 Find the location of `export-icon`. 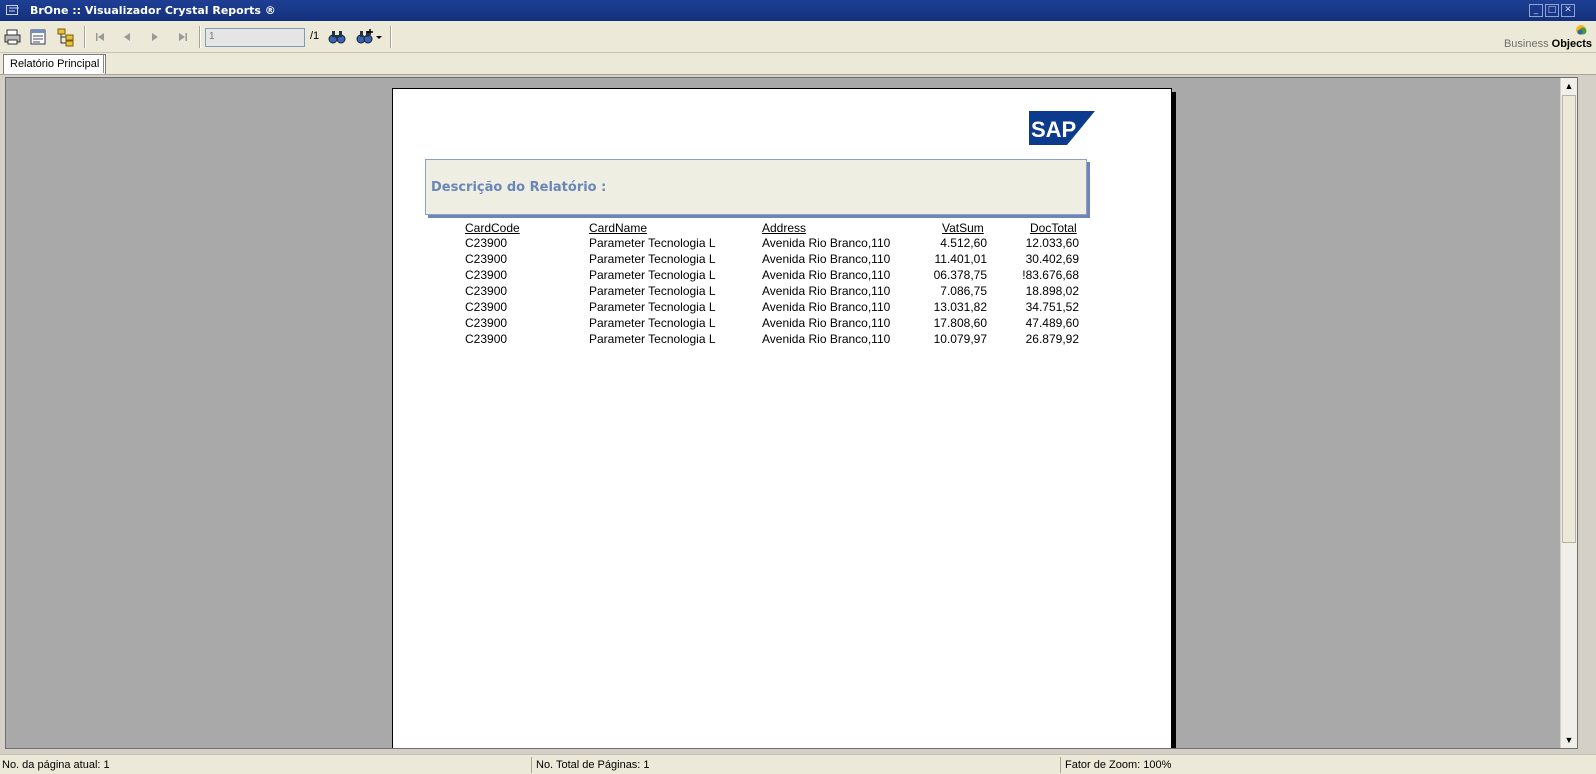

export-icon is located at coordinates (38, 37).